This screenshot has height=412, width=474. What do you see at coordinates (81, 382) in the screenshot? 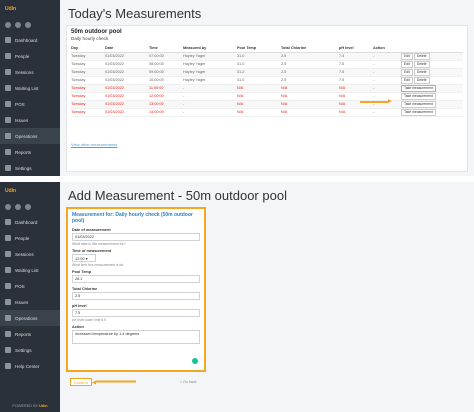
I see `confirm-button: Confirm` at bounding box center [81, 382].